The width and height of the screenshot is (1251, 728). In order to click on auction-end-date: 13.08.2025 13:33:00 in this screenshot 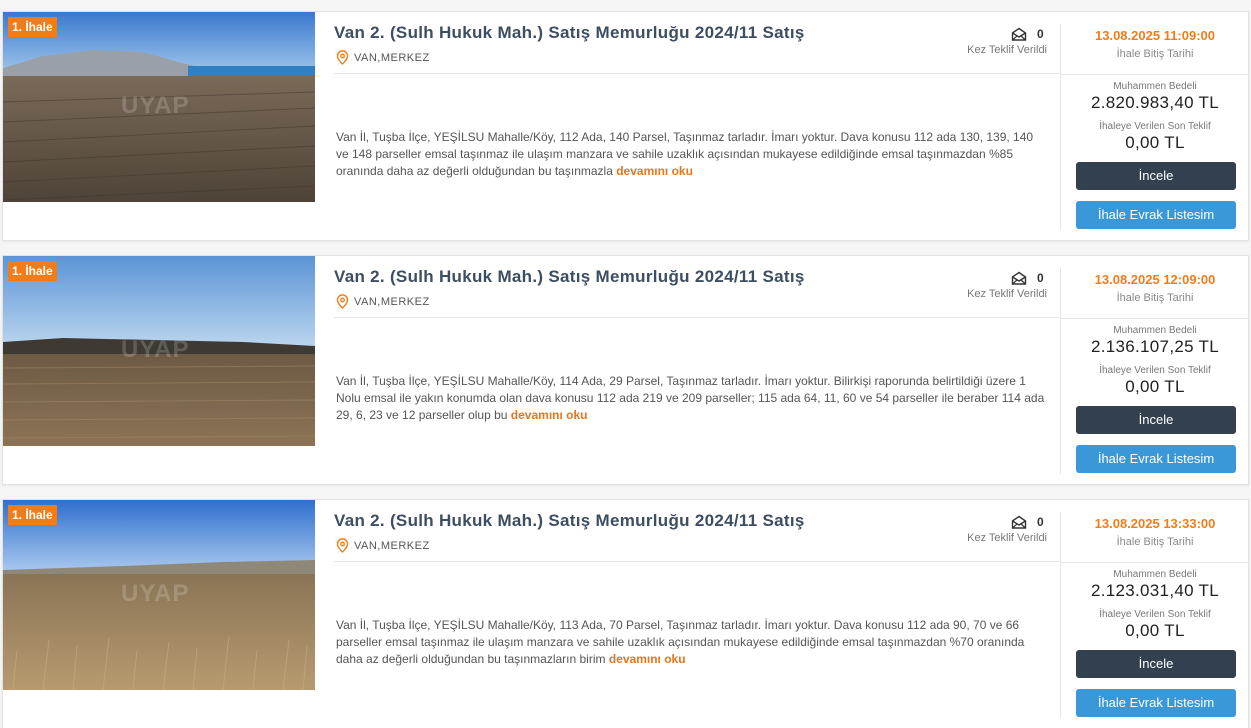, I will do `click(1155, 523)`.